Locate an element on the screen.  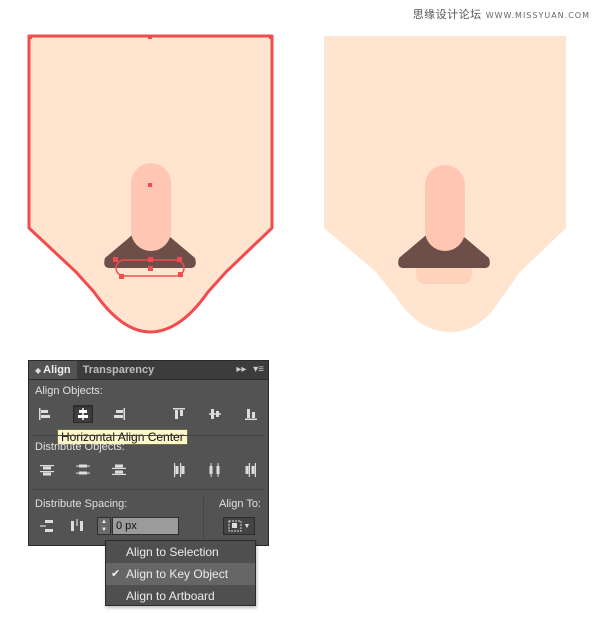
align-to-dropdown-button: ▼ is located at coordinates (239, 526).